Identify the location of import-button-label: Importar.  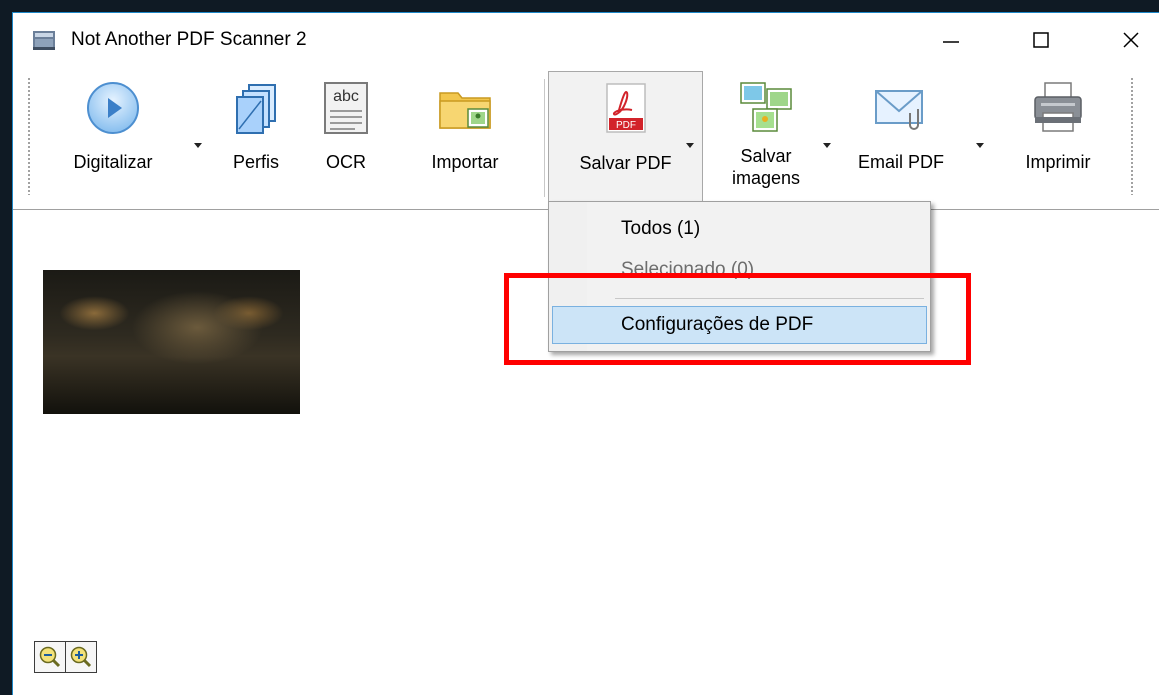
(465, 162).